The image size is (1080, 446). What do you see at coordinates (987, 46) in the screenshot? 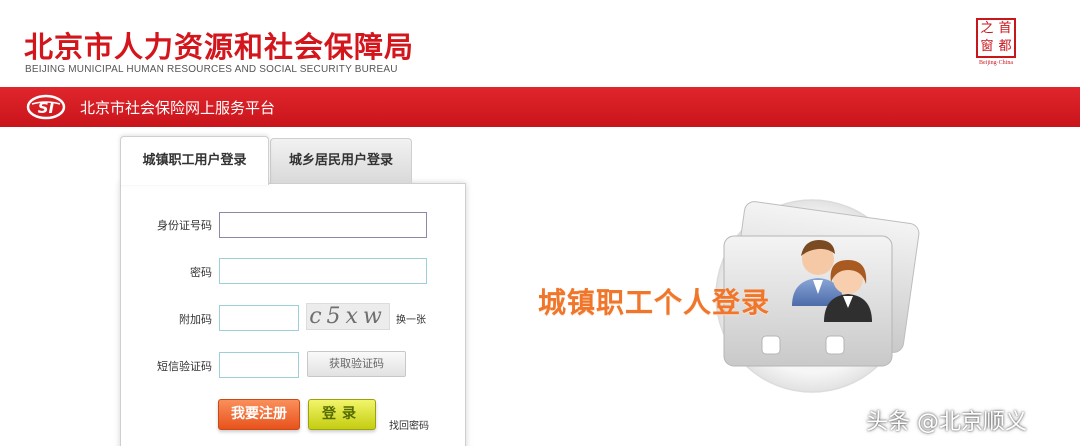
I see `seal-char: 窗` at bounding box center [987, 46].